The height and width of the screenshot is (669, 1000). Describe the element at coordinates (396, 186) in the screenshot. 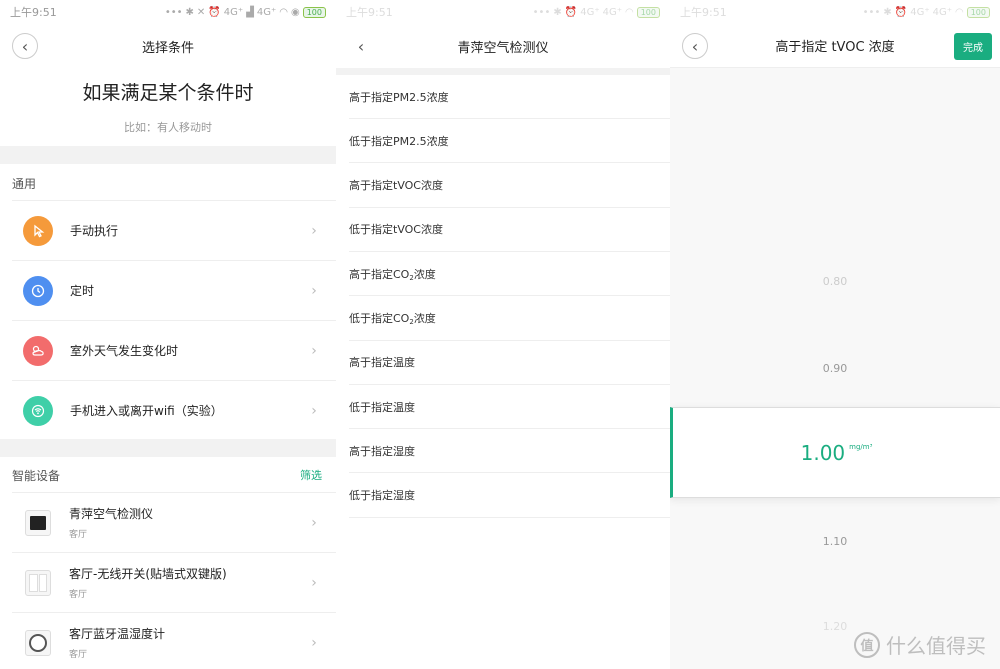

I see `option-label: 高于指定tVOC浓度` at that location.